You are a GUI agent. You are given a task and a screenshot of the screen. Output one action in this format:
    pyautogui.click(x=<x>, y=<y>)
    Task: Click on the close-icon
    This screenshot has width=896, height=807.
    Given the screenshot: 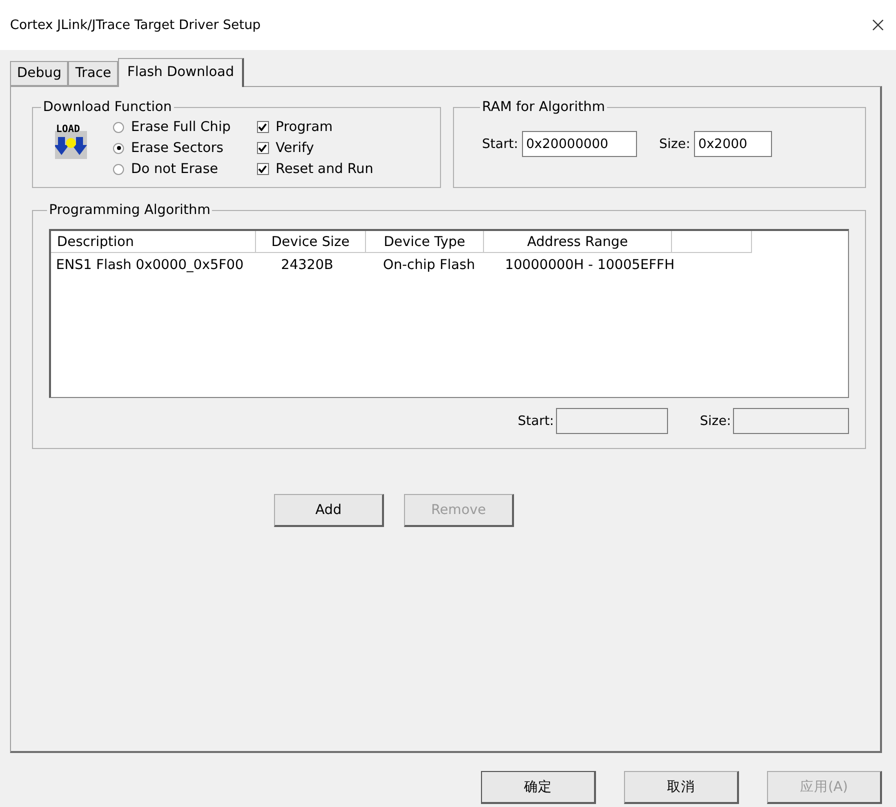 What is the action you would take?
    pyautogui.click(x=878, y=25)
    